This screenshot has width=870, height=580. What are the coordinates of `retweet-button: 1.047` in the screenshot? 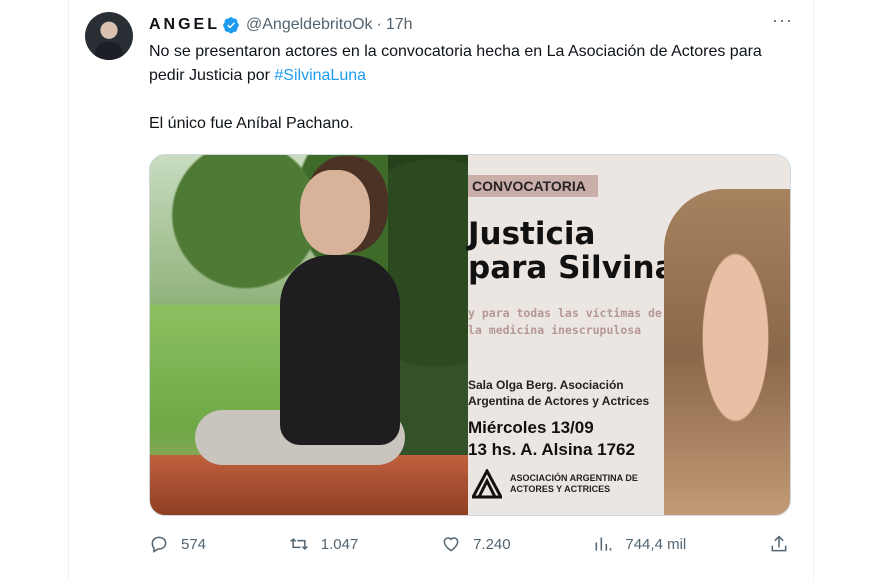 It's located at (324, 544).